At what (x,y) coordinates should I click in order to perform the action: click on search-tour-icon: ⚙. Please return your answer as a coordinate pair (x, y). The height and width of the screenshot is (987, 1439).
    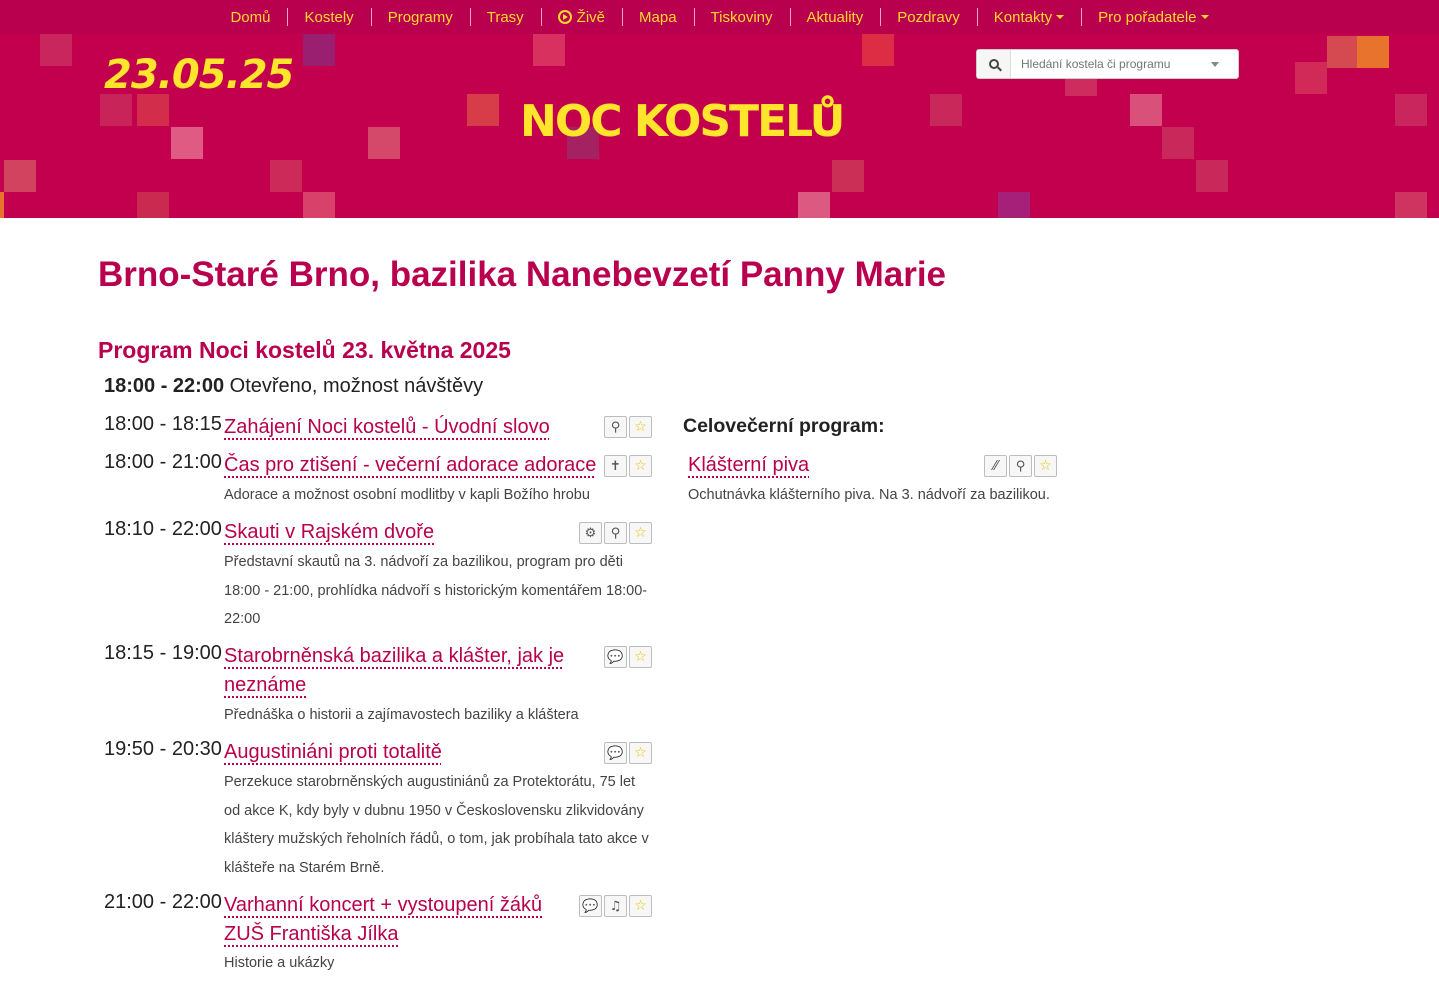
    Looking at the image, I should click on (590, 533).